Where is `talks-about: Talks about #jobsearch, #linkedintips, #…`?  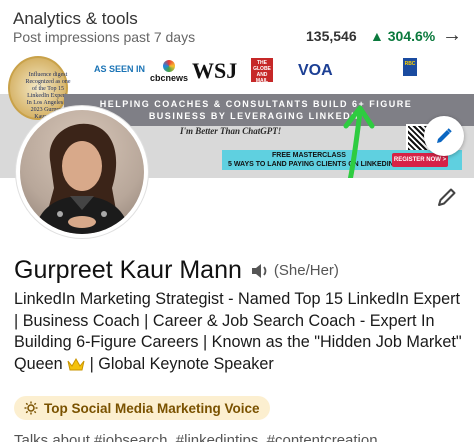 talks-about: Talks about #jobsearch, #linkedintips, #… is located at coordinates (196, 437).